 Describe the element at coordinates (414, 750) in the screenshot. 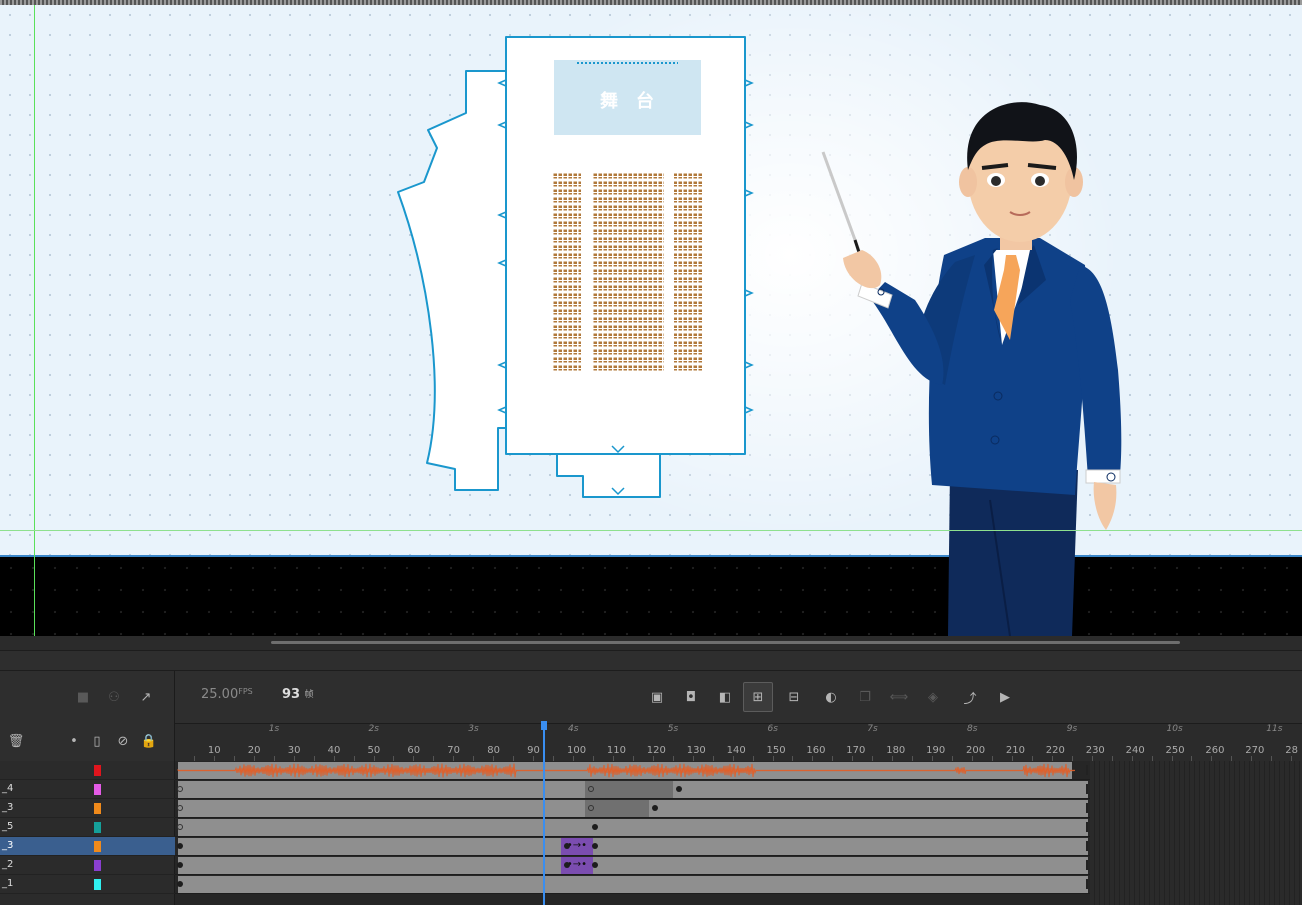

I see `ruler-frame-label: 60` at that location.